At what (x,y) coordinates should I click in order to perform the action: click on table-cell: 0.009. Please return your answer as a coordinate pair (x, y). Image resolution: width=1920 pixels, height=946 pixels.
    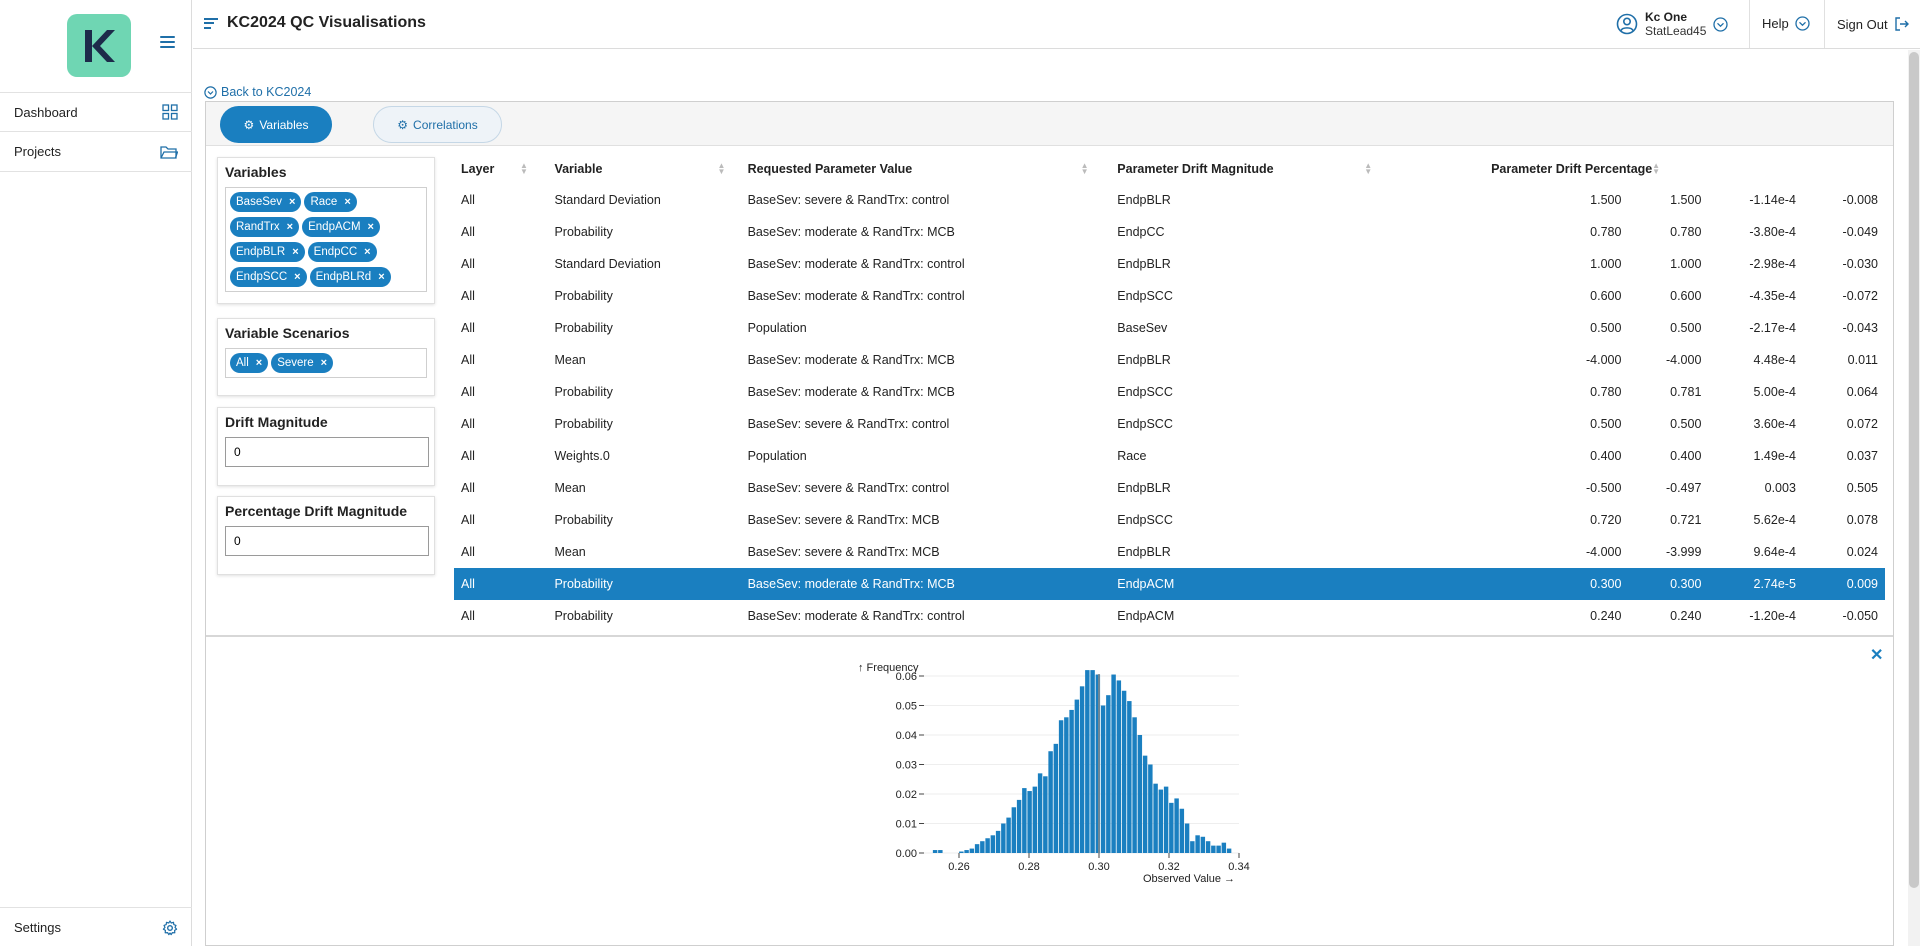
    Looking at the image, I should click on (1843, 584).